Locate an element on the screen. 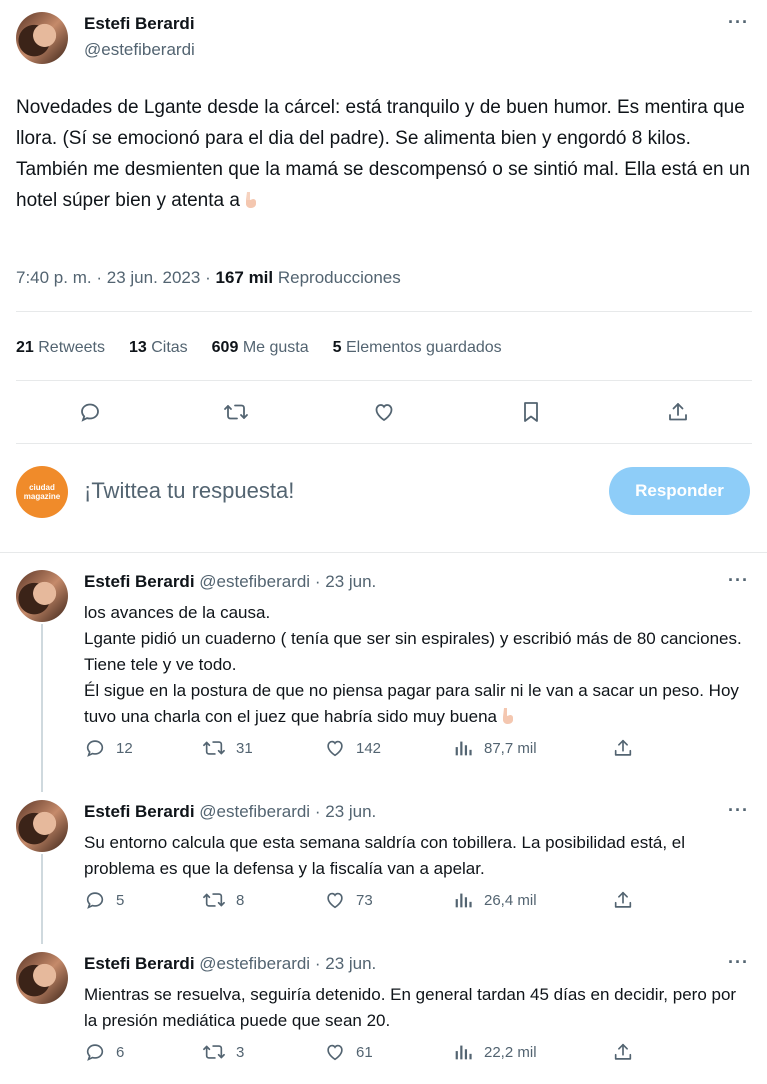  quotes-stat: 13 Citas is located at coordinates (158, 348).